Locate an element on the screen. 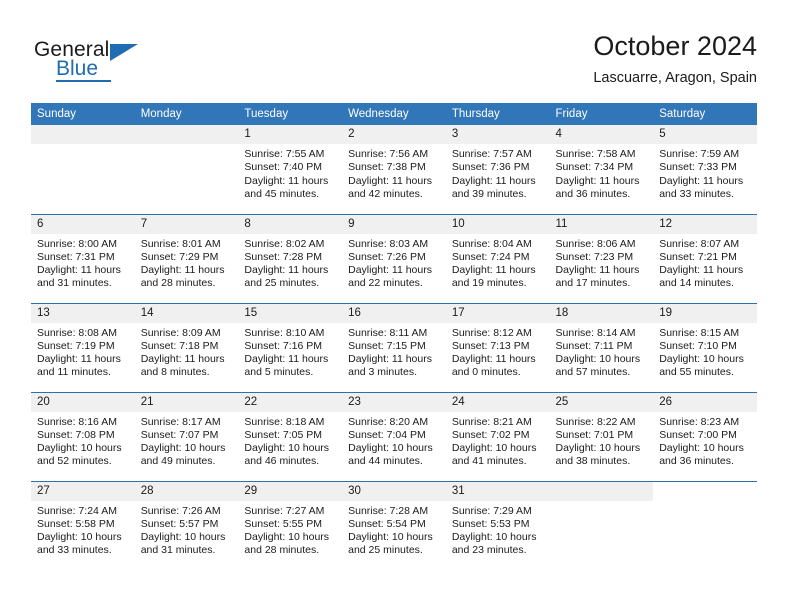  sunrise-text: Sunrise: 8:12 AM is located at coordinates (491, 332).